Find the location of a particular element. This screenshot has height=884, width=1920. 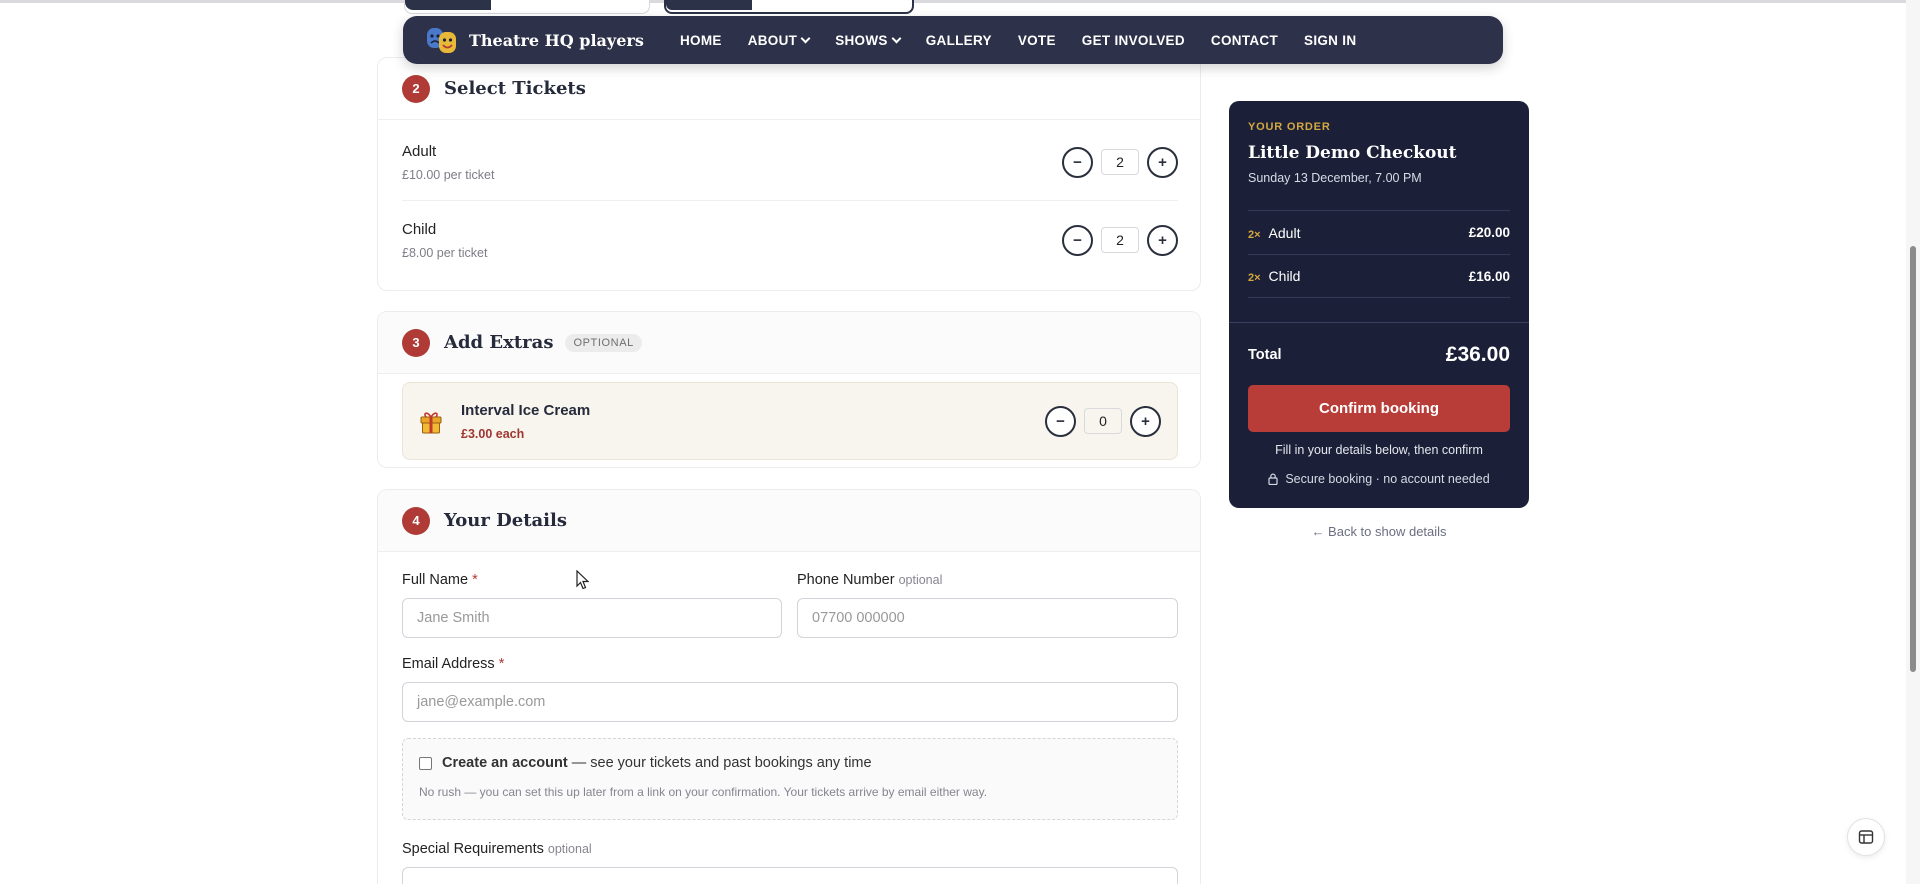

tab-remnant-active is located at coordinates (789, 7).